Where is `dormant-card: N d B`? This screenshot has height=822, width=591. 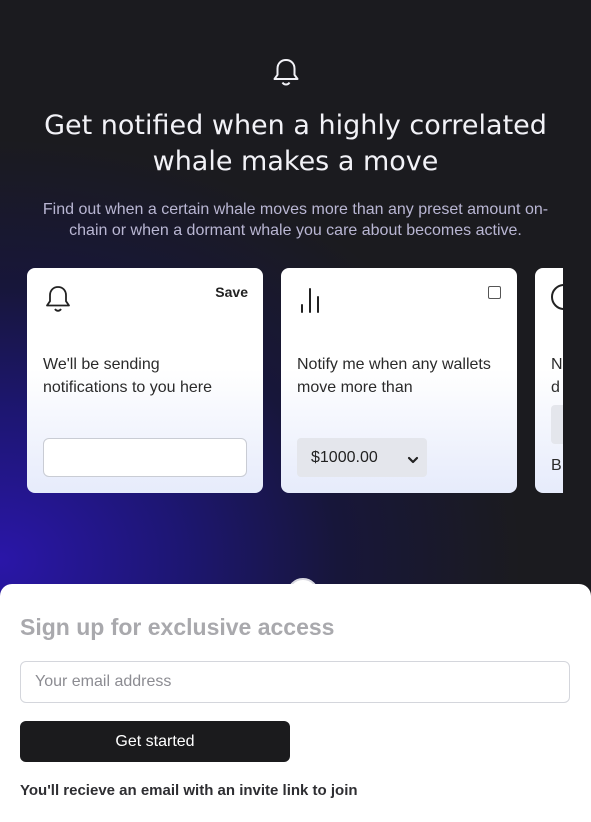 dormant-card: N d B is located at coordinates (549, 380).